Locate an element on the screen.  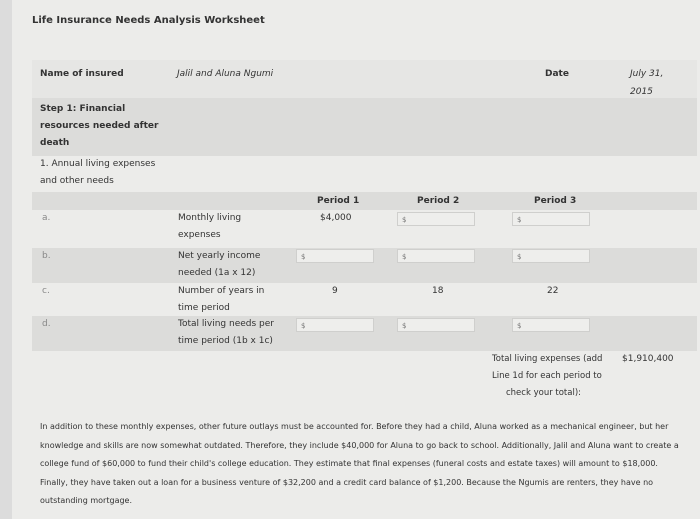
period-3-value: 22 is located at coordinates (553, 291).